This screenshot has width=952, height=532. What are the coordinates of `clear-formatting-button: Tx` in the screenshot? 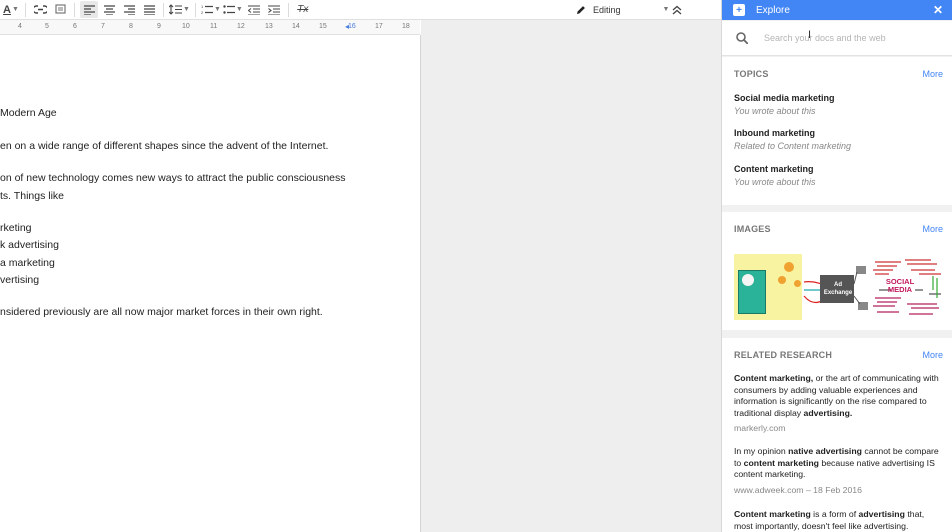 It's located at (303, 9).